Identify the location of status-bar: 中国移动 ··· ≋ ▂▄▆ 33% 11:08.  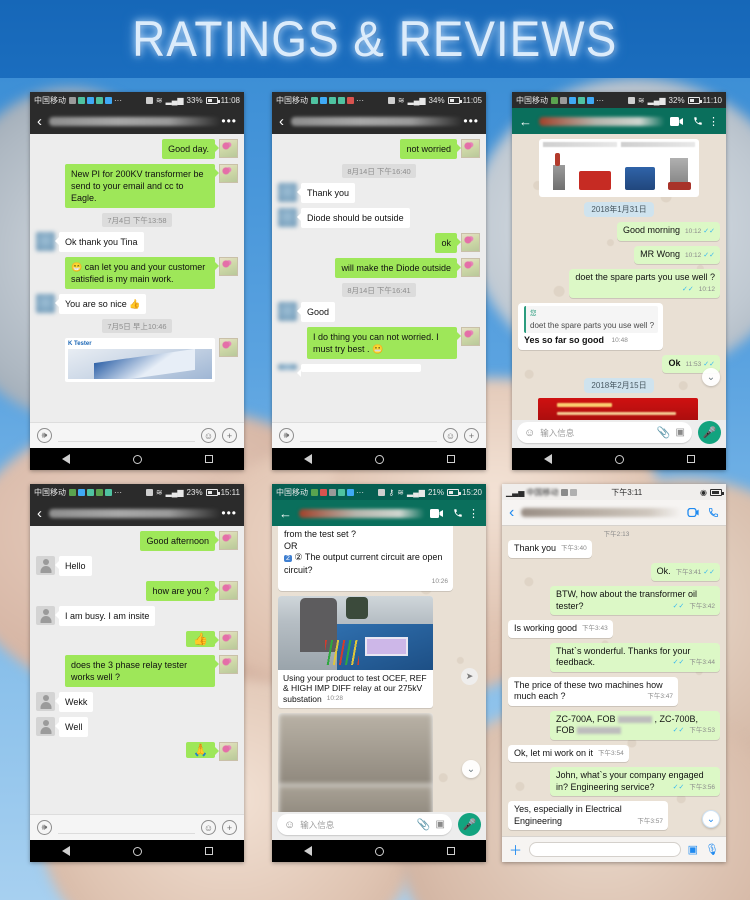
(137, 100).